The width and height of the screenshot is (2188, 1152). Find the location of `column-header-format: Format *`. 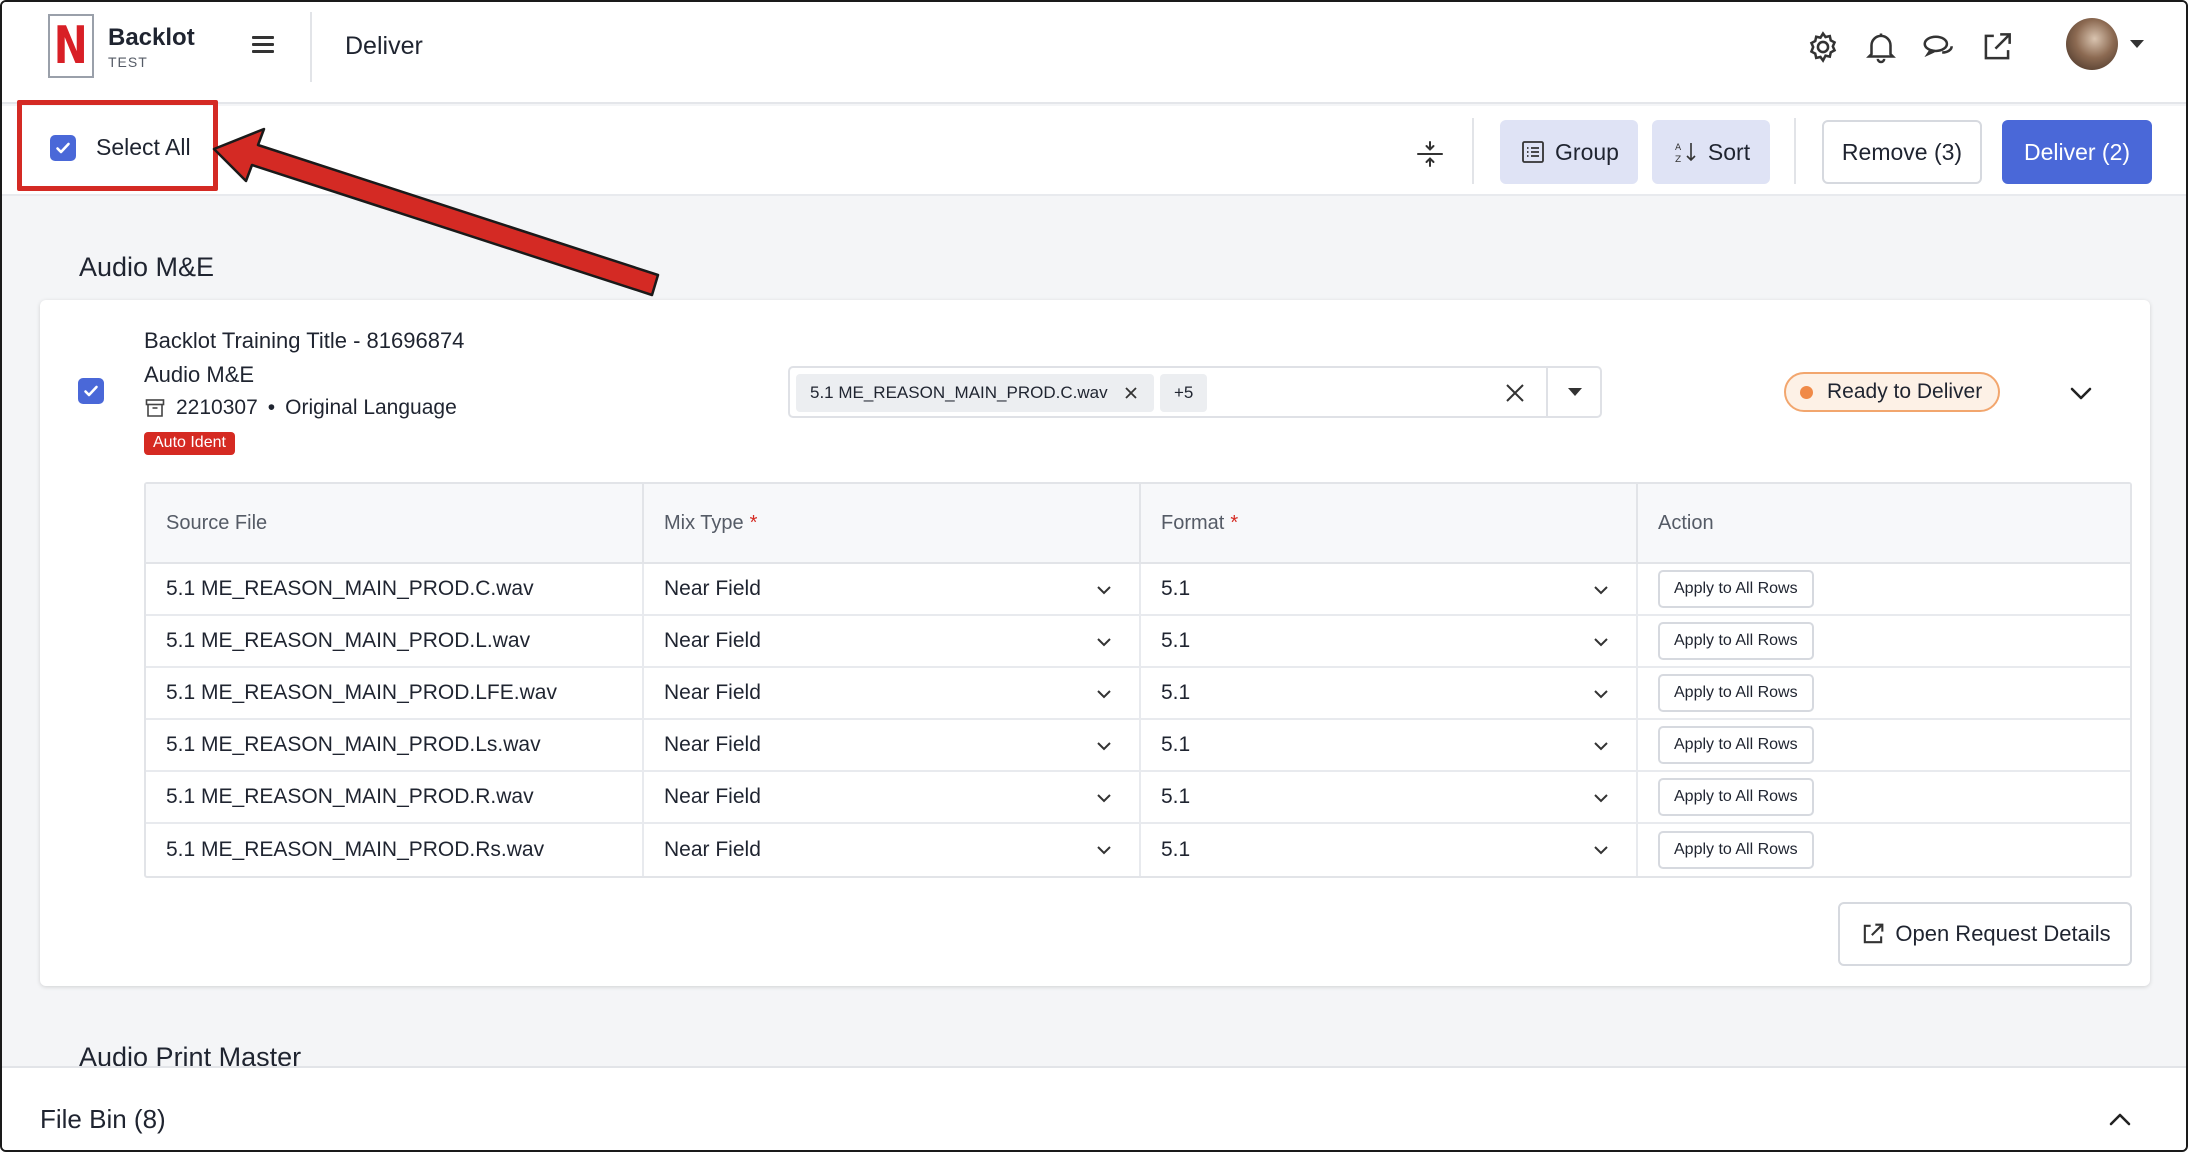

column-header-format: Format * is located at coordinates (1389, 523).